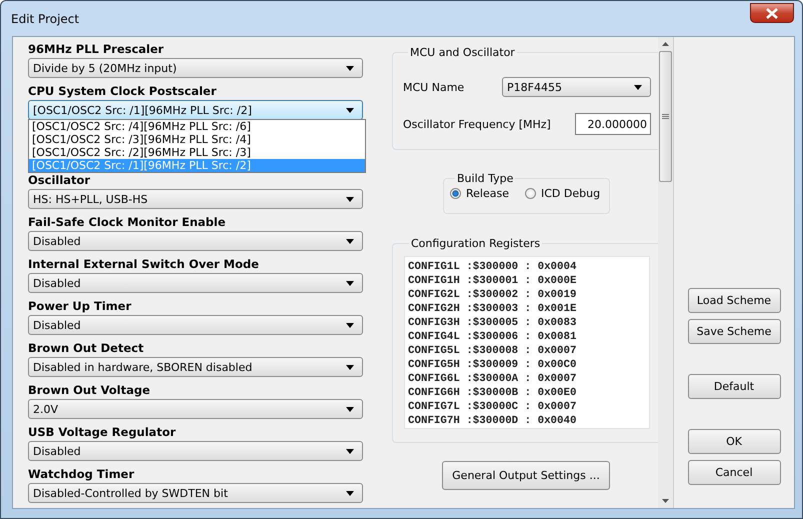  What do you see at coordinates (476, 243) in the screenshot?
I see `group-title: Configuration Registers` at bounding box center [476, 243].